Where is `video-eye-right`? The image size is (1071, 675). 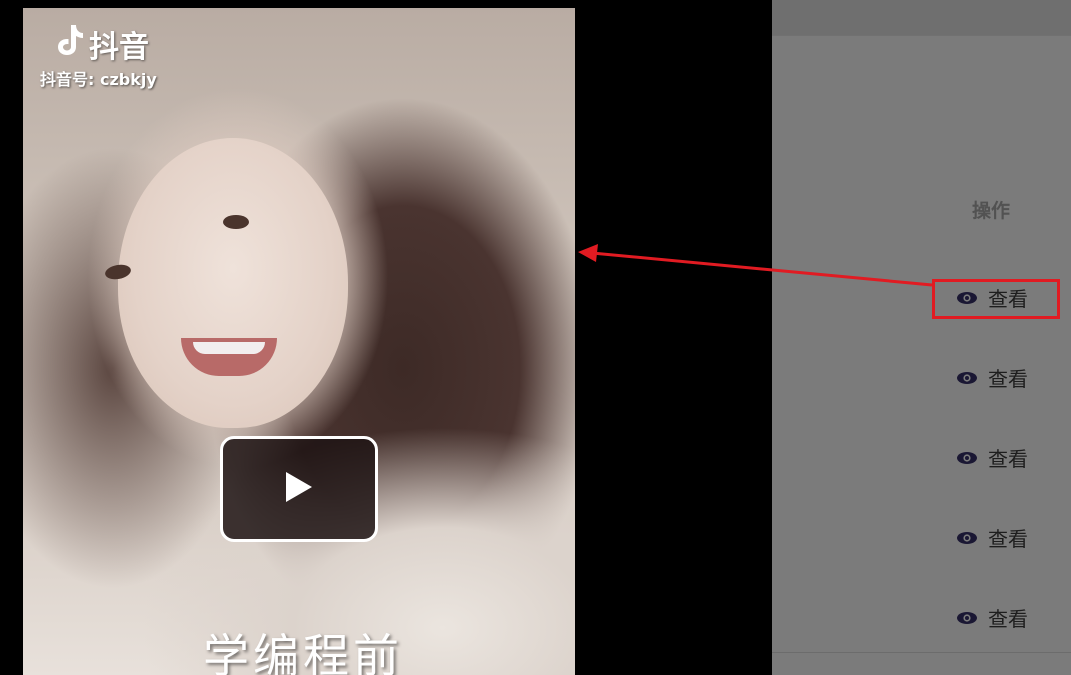 video-eye-right is located at coordinates (236, 222).